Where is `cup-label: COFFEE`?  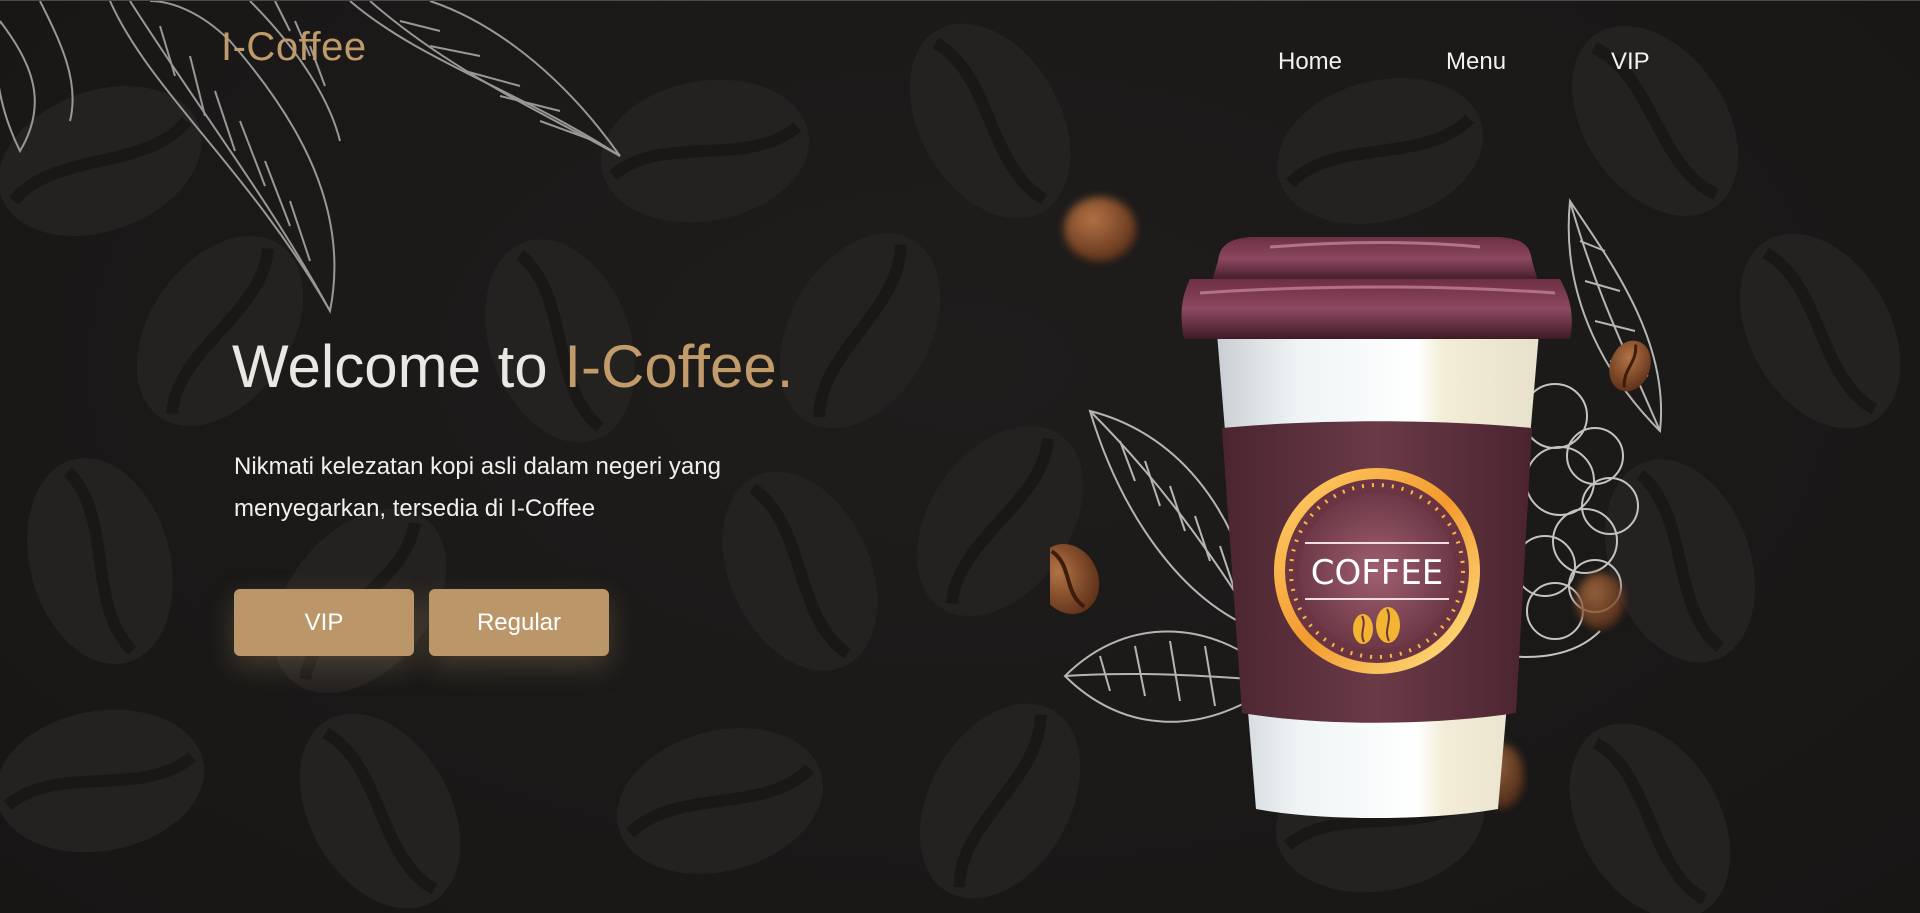 cup-label: COFFEE is located at coordinates (1377, 573).